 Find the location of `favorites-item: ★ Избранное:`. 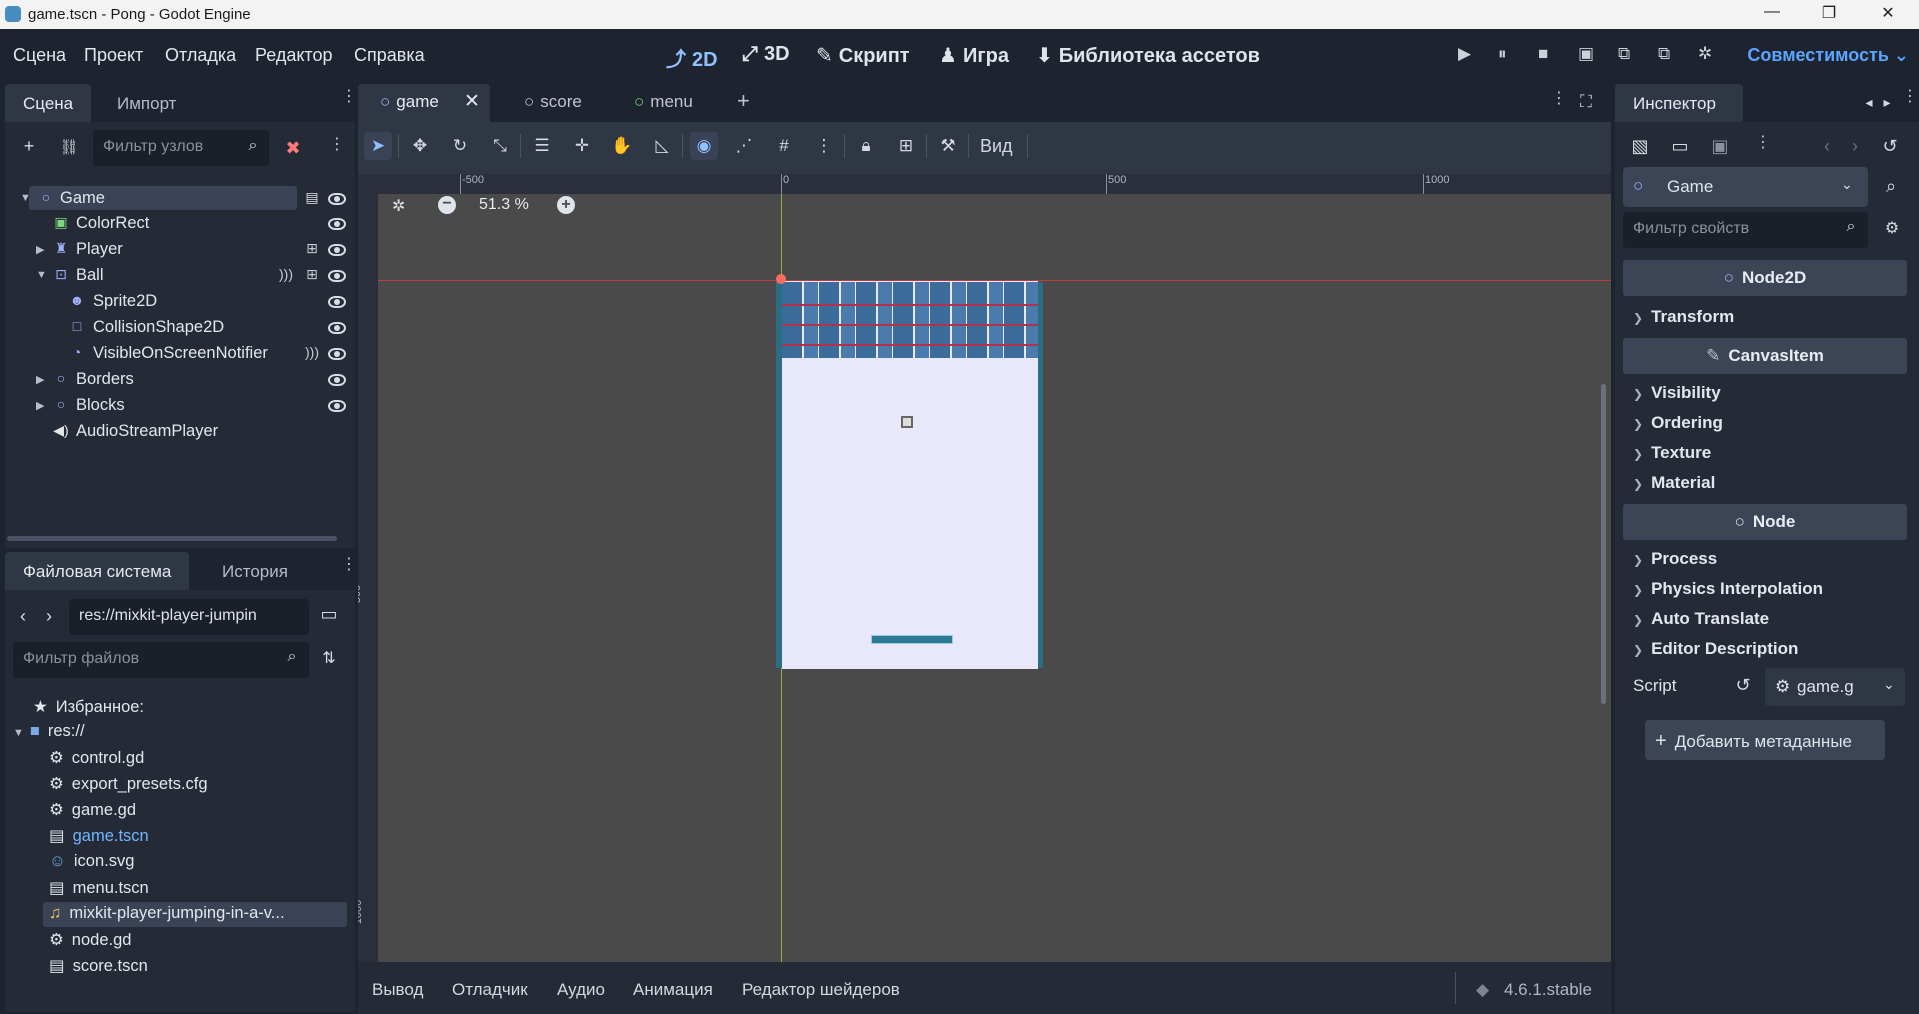

favorites-item: ★ Избранное: is located at coordinates (88, 707).